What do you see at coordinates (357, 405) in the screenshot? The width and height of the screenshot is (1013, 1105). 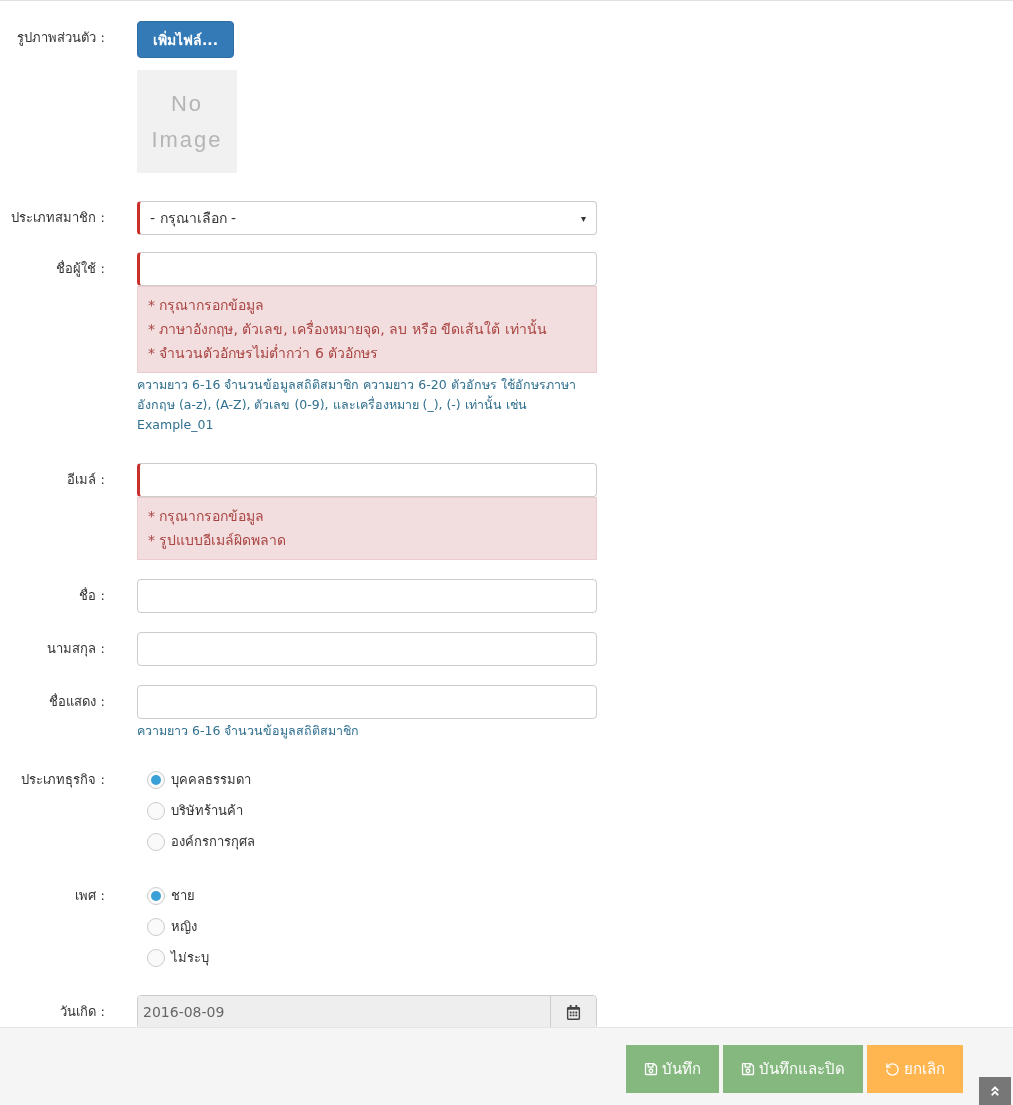 I see `help-text: ความยาว 6-16 จำนวนข้อมูลสถิติสมาชิก ความยาว 6-20 ตัวอักษร ใช้อักษรภาษาอังกฤษ (a-z), (A-Z), ตัวเลข (0-9), และเครื่องหมาย (_), (-) เท่านั้น เช่น Example_01` at bounding box center [357, 405].